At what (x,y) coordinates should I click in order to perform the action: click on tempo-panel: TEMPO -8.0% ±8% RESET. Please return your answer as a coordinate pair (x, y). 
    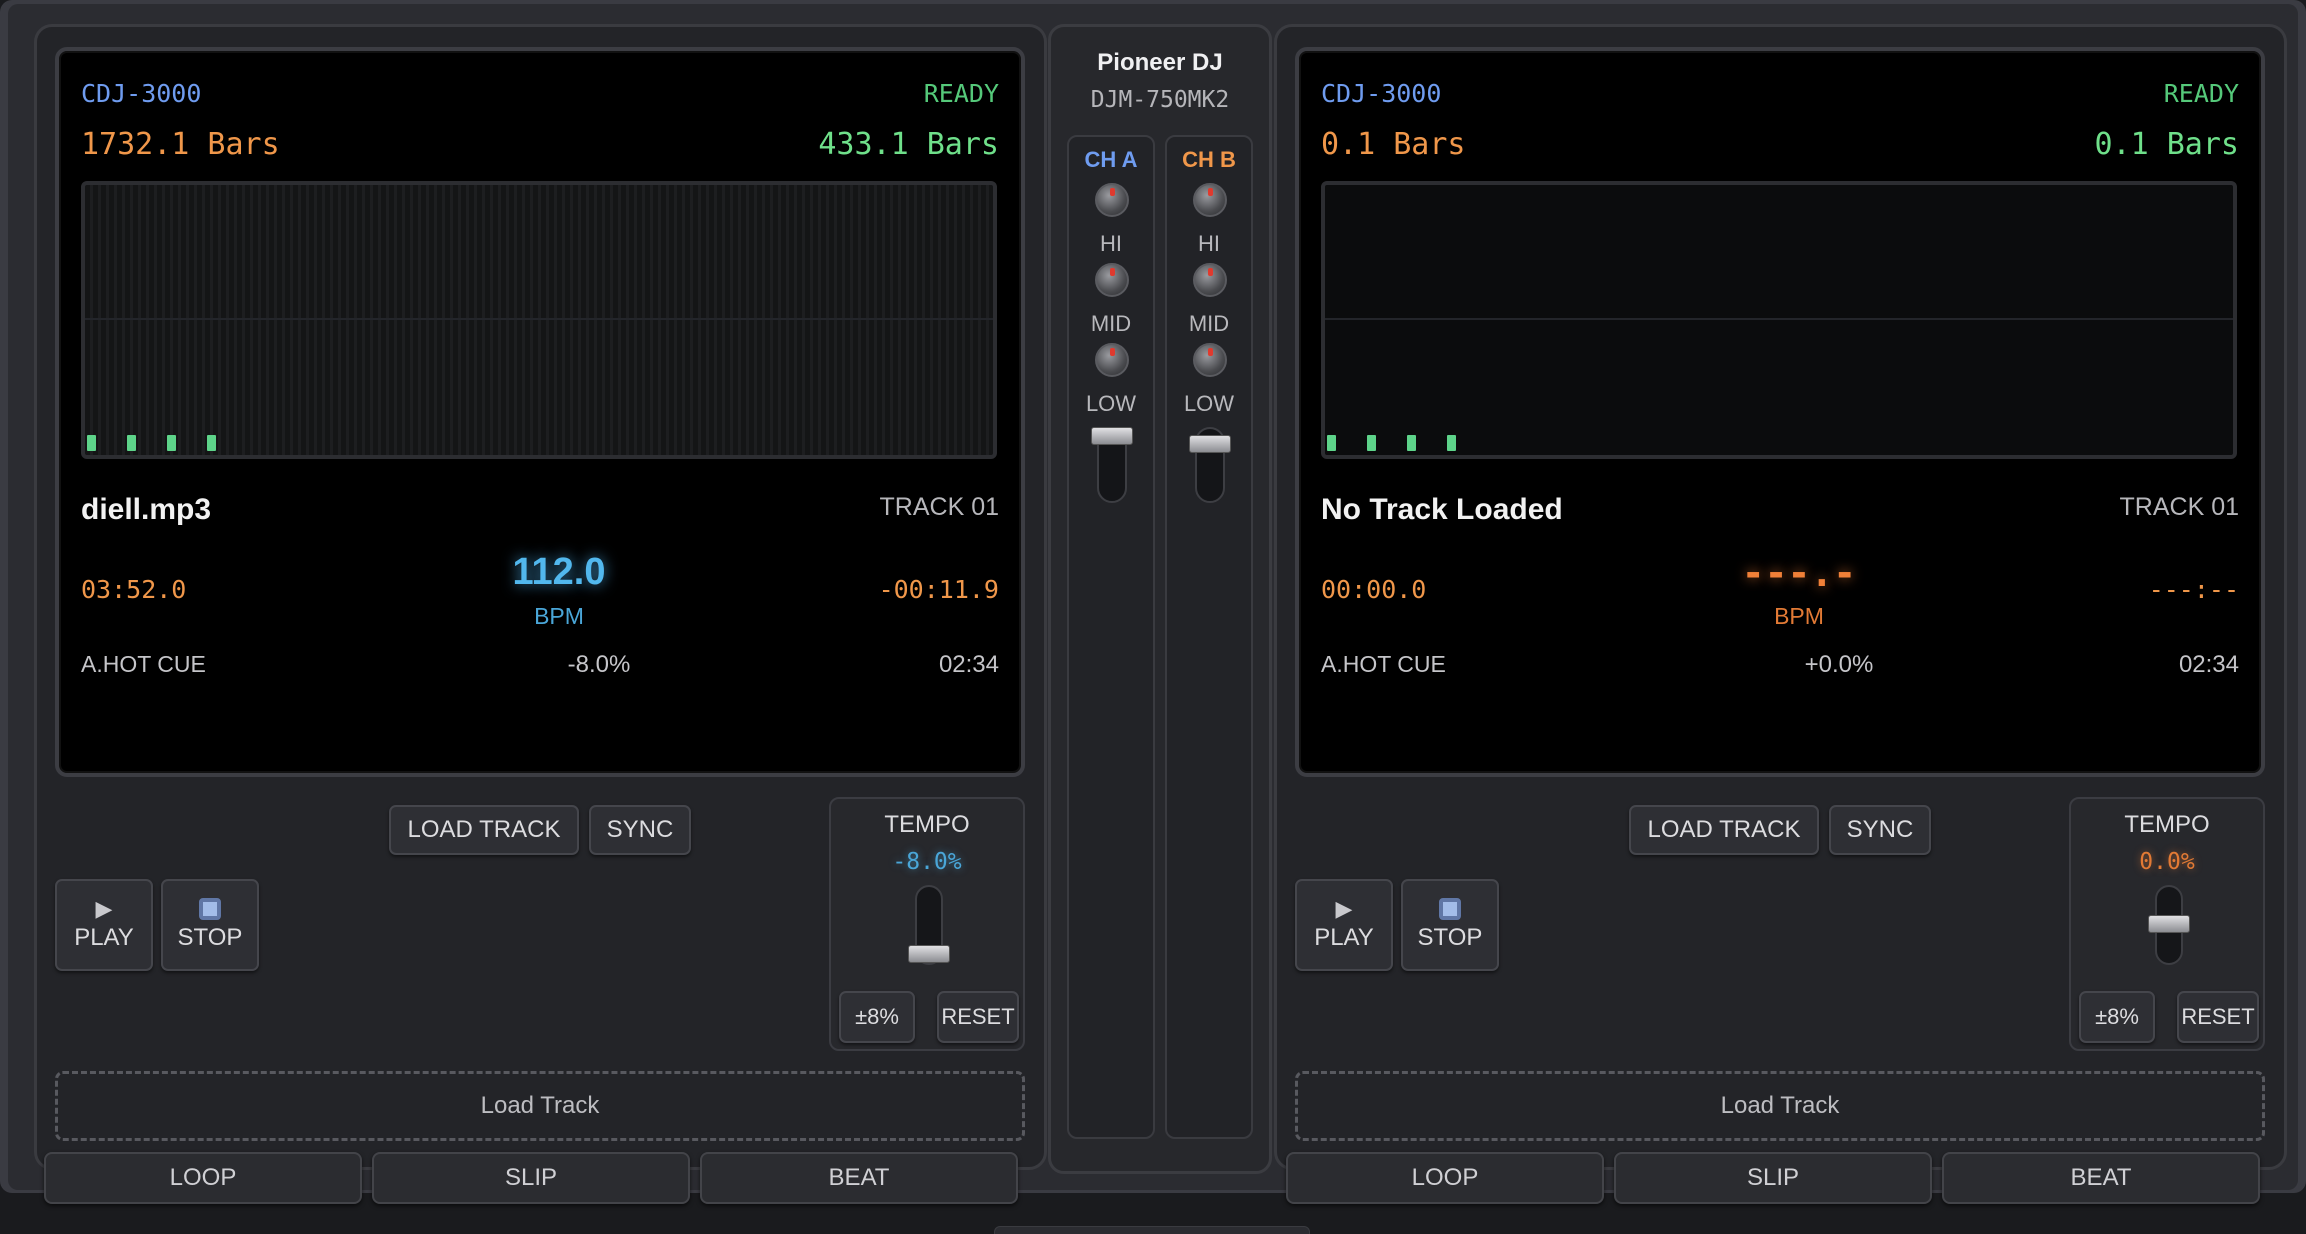
    Looking at the image, I should click on (927, 924).